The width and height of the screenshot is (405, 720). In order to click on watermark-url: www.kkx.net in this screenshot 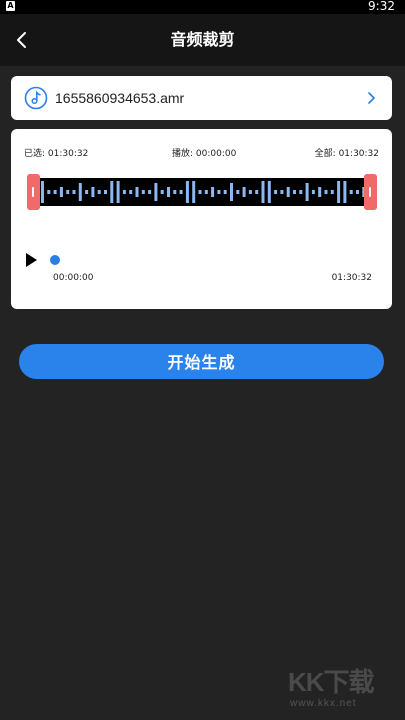, I will do `click(323, 703)`.